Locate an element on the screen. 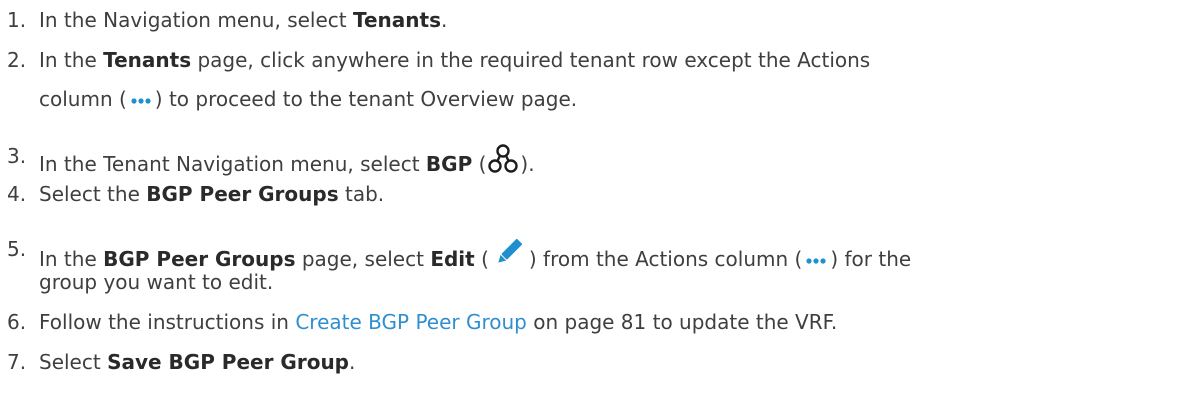 This screenshot has height=398, width=1193. step-bold-term: BGP is located at coordinates (449, 164).